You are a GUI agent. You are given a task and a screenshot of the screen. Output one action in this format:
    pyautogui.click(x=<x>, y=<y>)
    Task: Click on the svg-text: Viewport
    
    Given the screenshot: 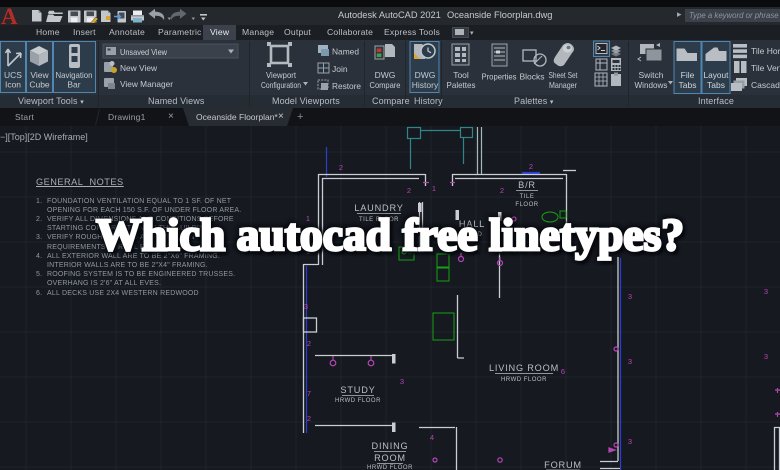 What is the action you would take?
    pyautogui.click(x=281, y=75)
    